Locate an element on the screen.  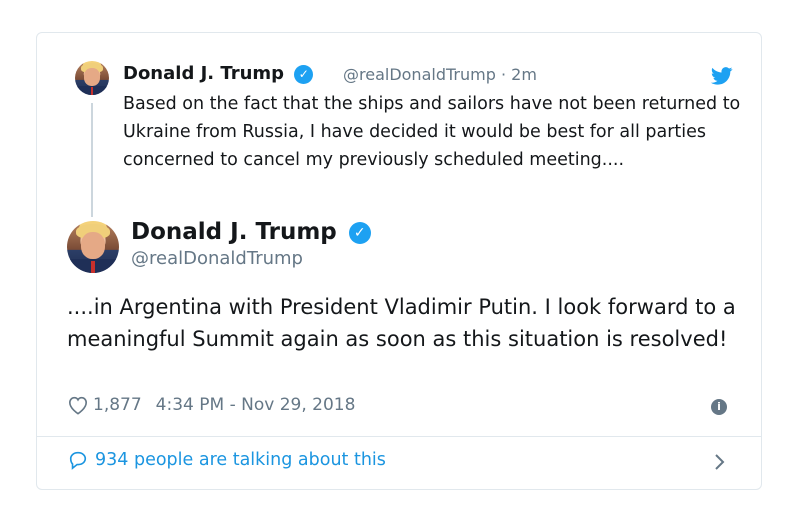
quoted-author-name-text: Donald J. Trump is located at coordinates (204, 73).